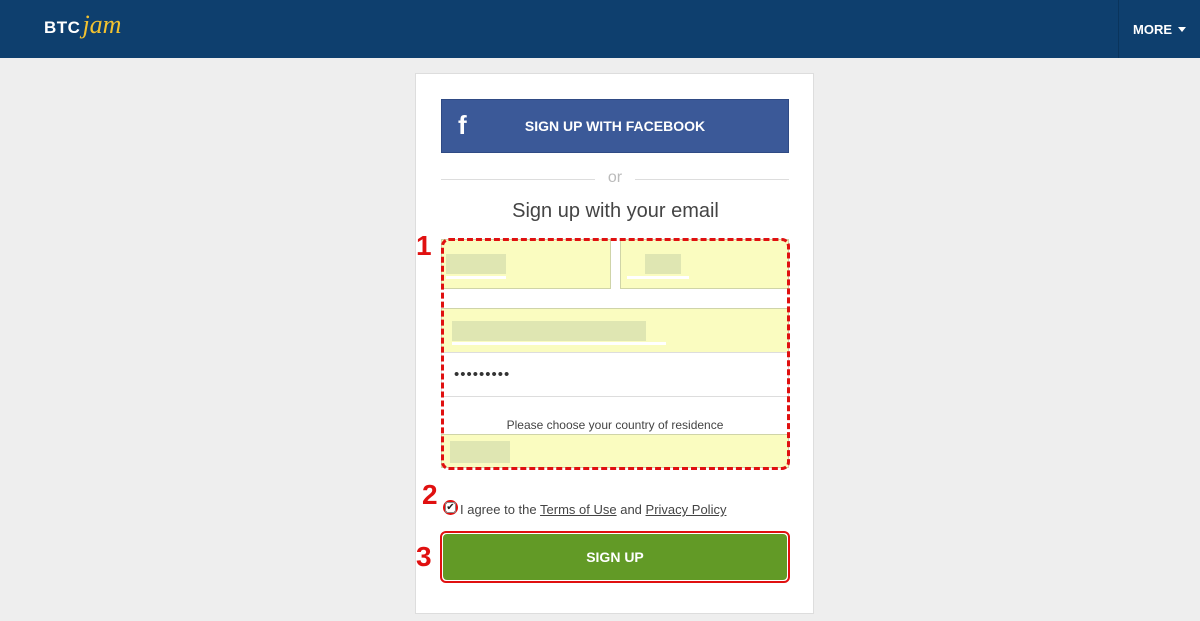 Image resolution: width=1200 pixels, height=621 pixels. What do you see at coordinates (578, 509) in the screenshot?
I see `terms-of-use-link: Terms of Use` at bounding box center [578, 509].